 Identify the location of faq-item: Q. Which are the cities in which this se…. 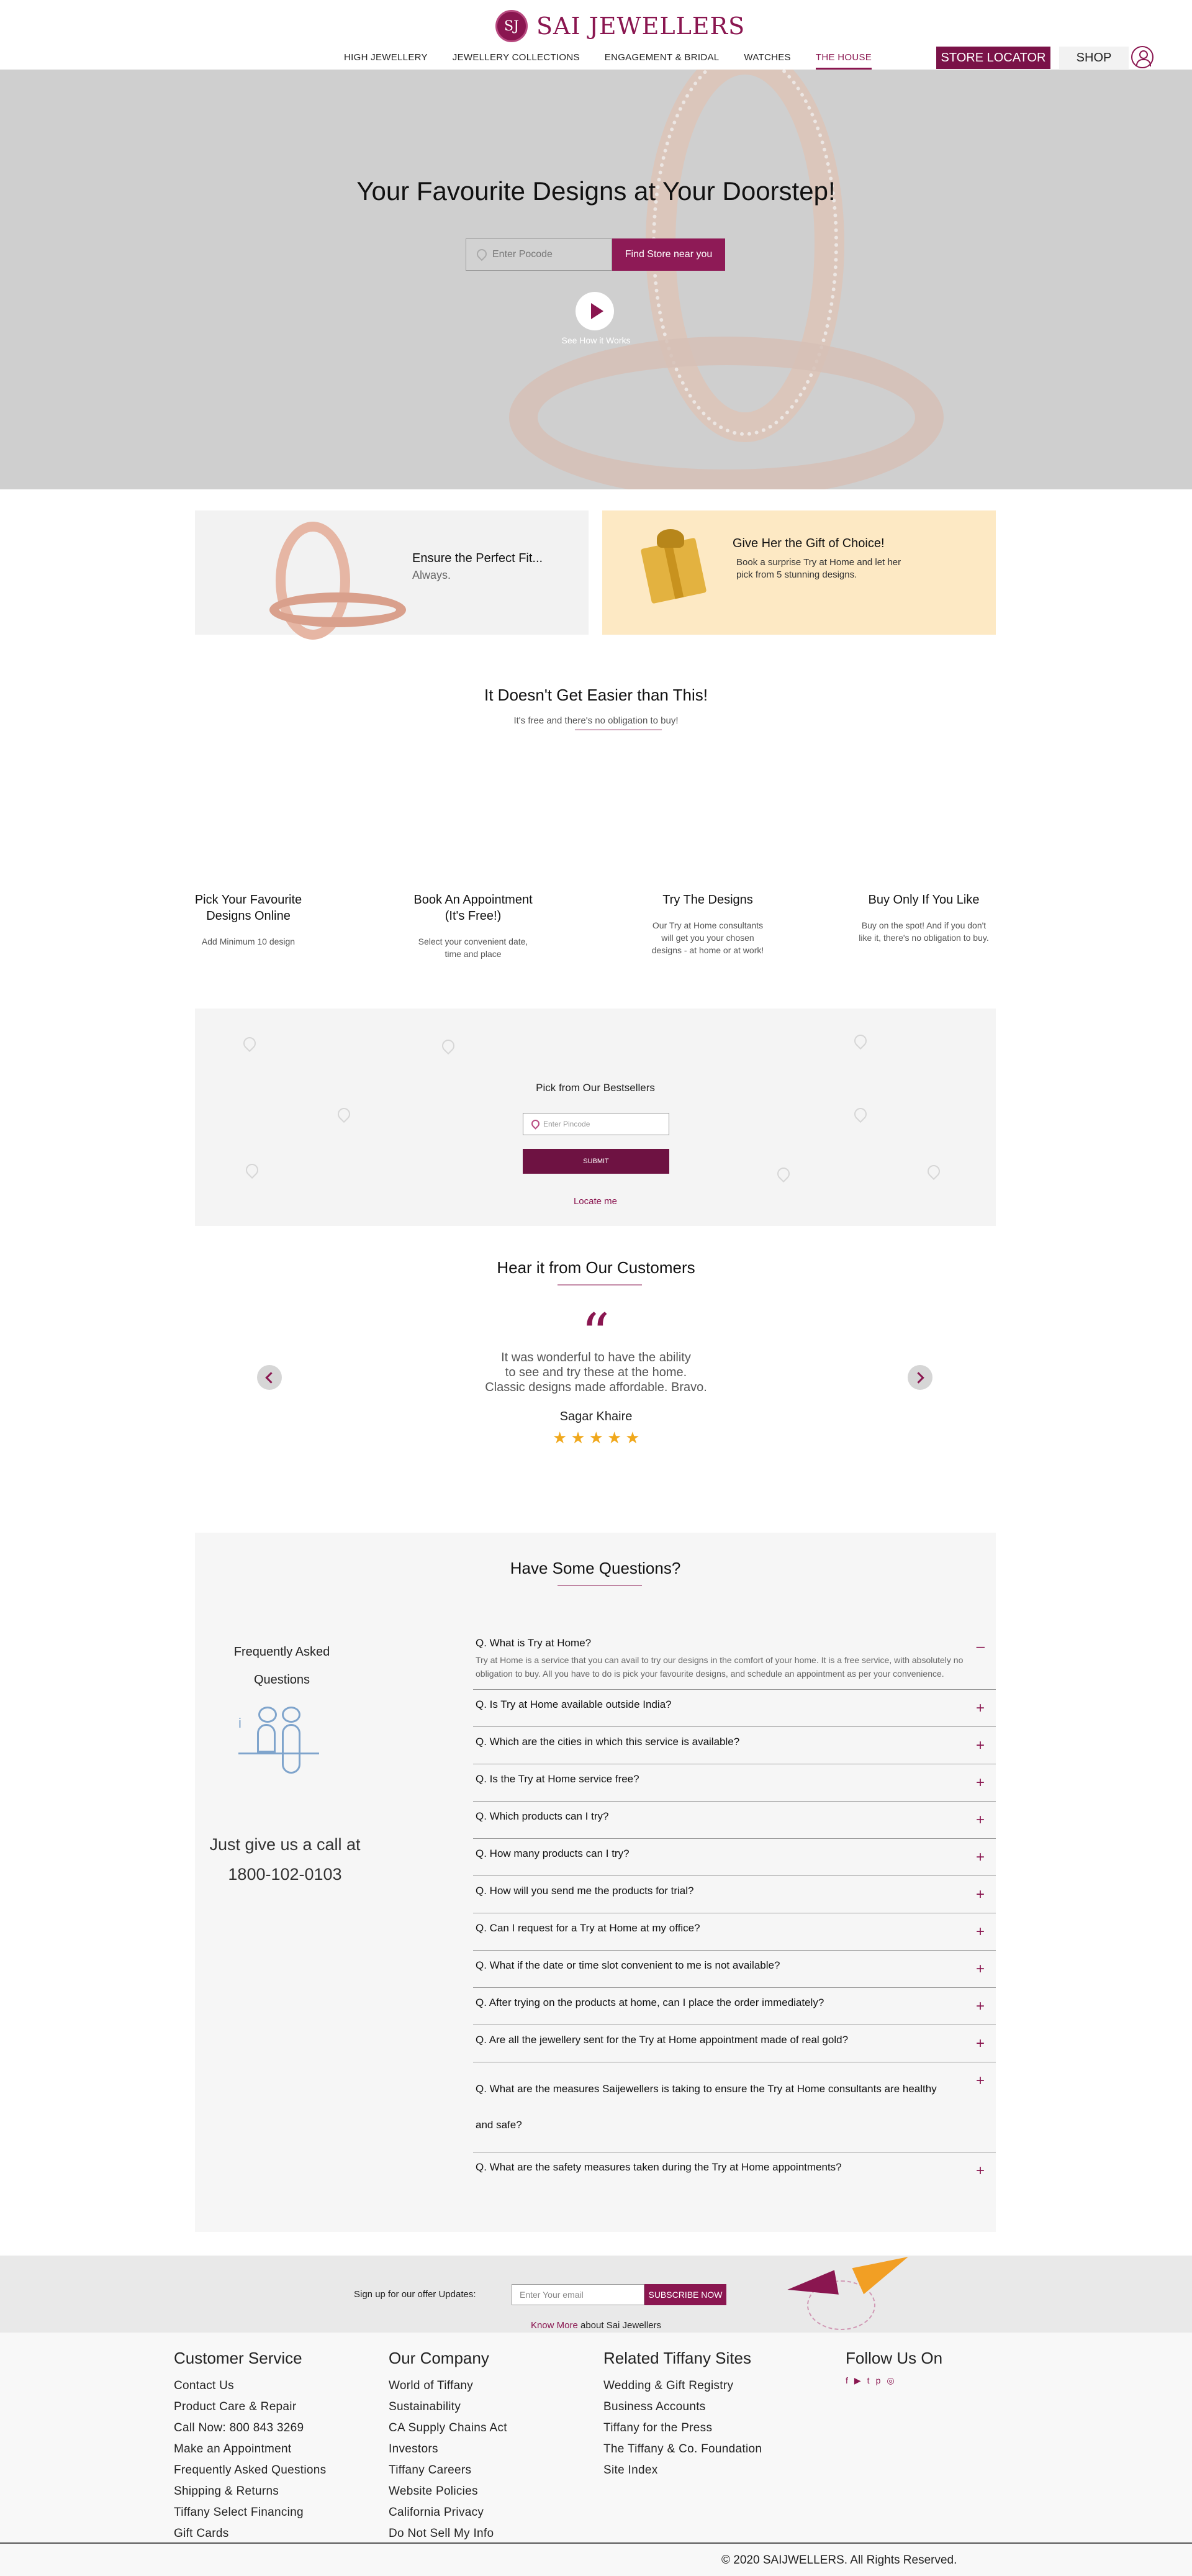
(734, 1745).